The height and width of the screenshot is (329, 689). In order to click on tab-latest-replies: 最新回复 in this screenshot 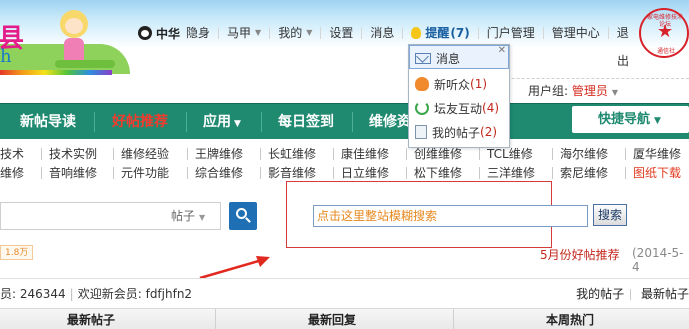, I will do `click(332, 319)`.